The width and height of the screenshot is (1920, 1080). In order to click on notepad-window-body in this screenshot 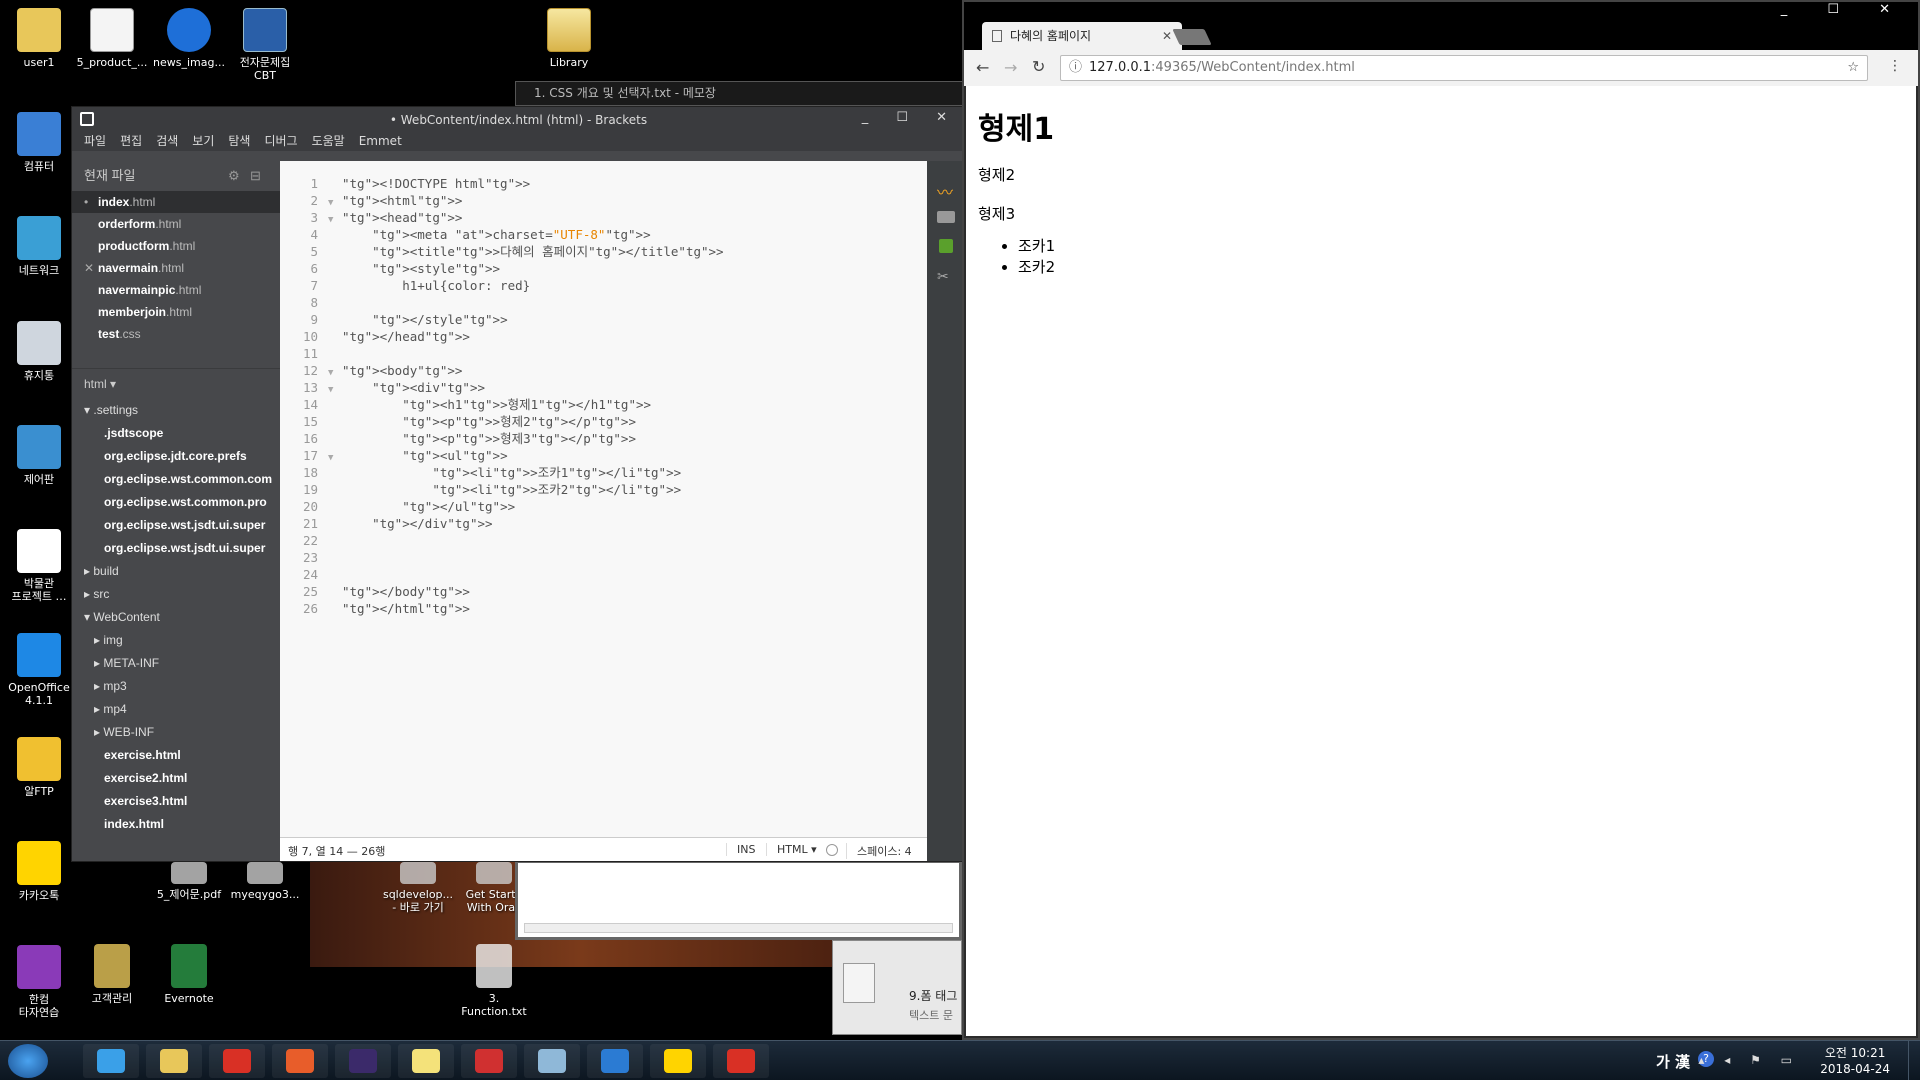, I will do `click(738, 900)`.